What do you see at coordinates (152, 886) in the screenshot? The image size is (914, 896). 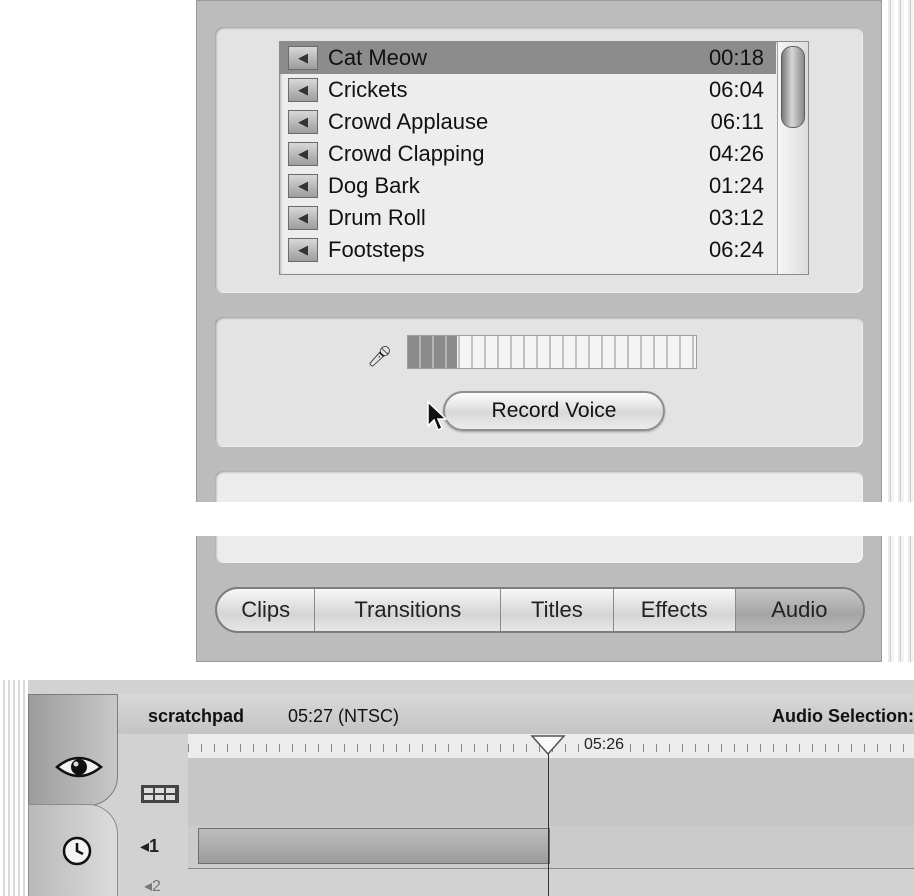 I see `audio-track-2-label: ◂2` at bounding box center [152, 886].